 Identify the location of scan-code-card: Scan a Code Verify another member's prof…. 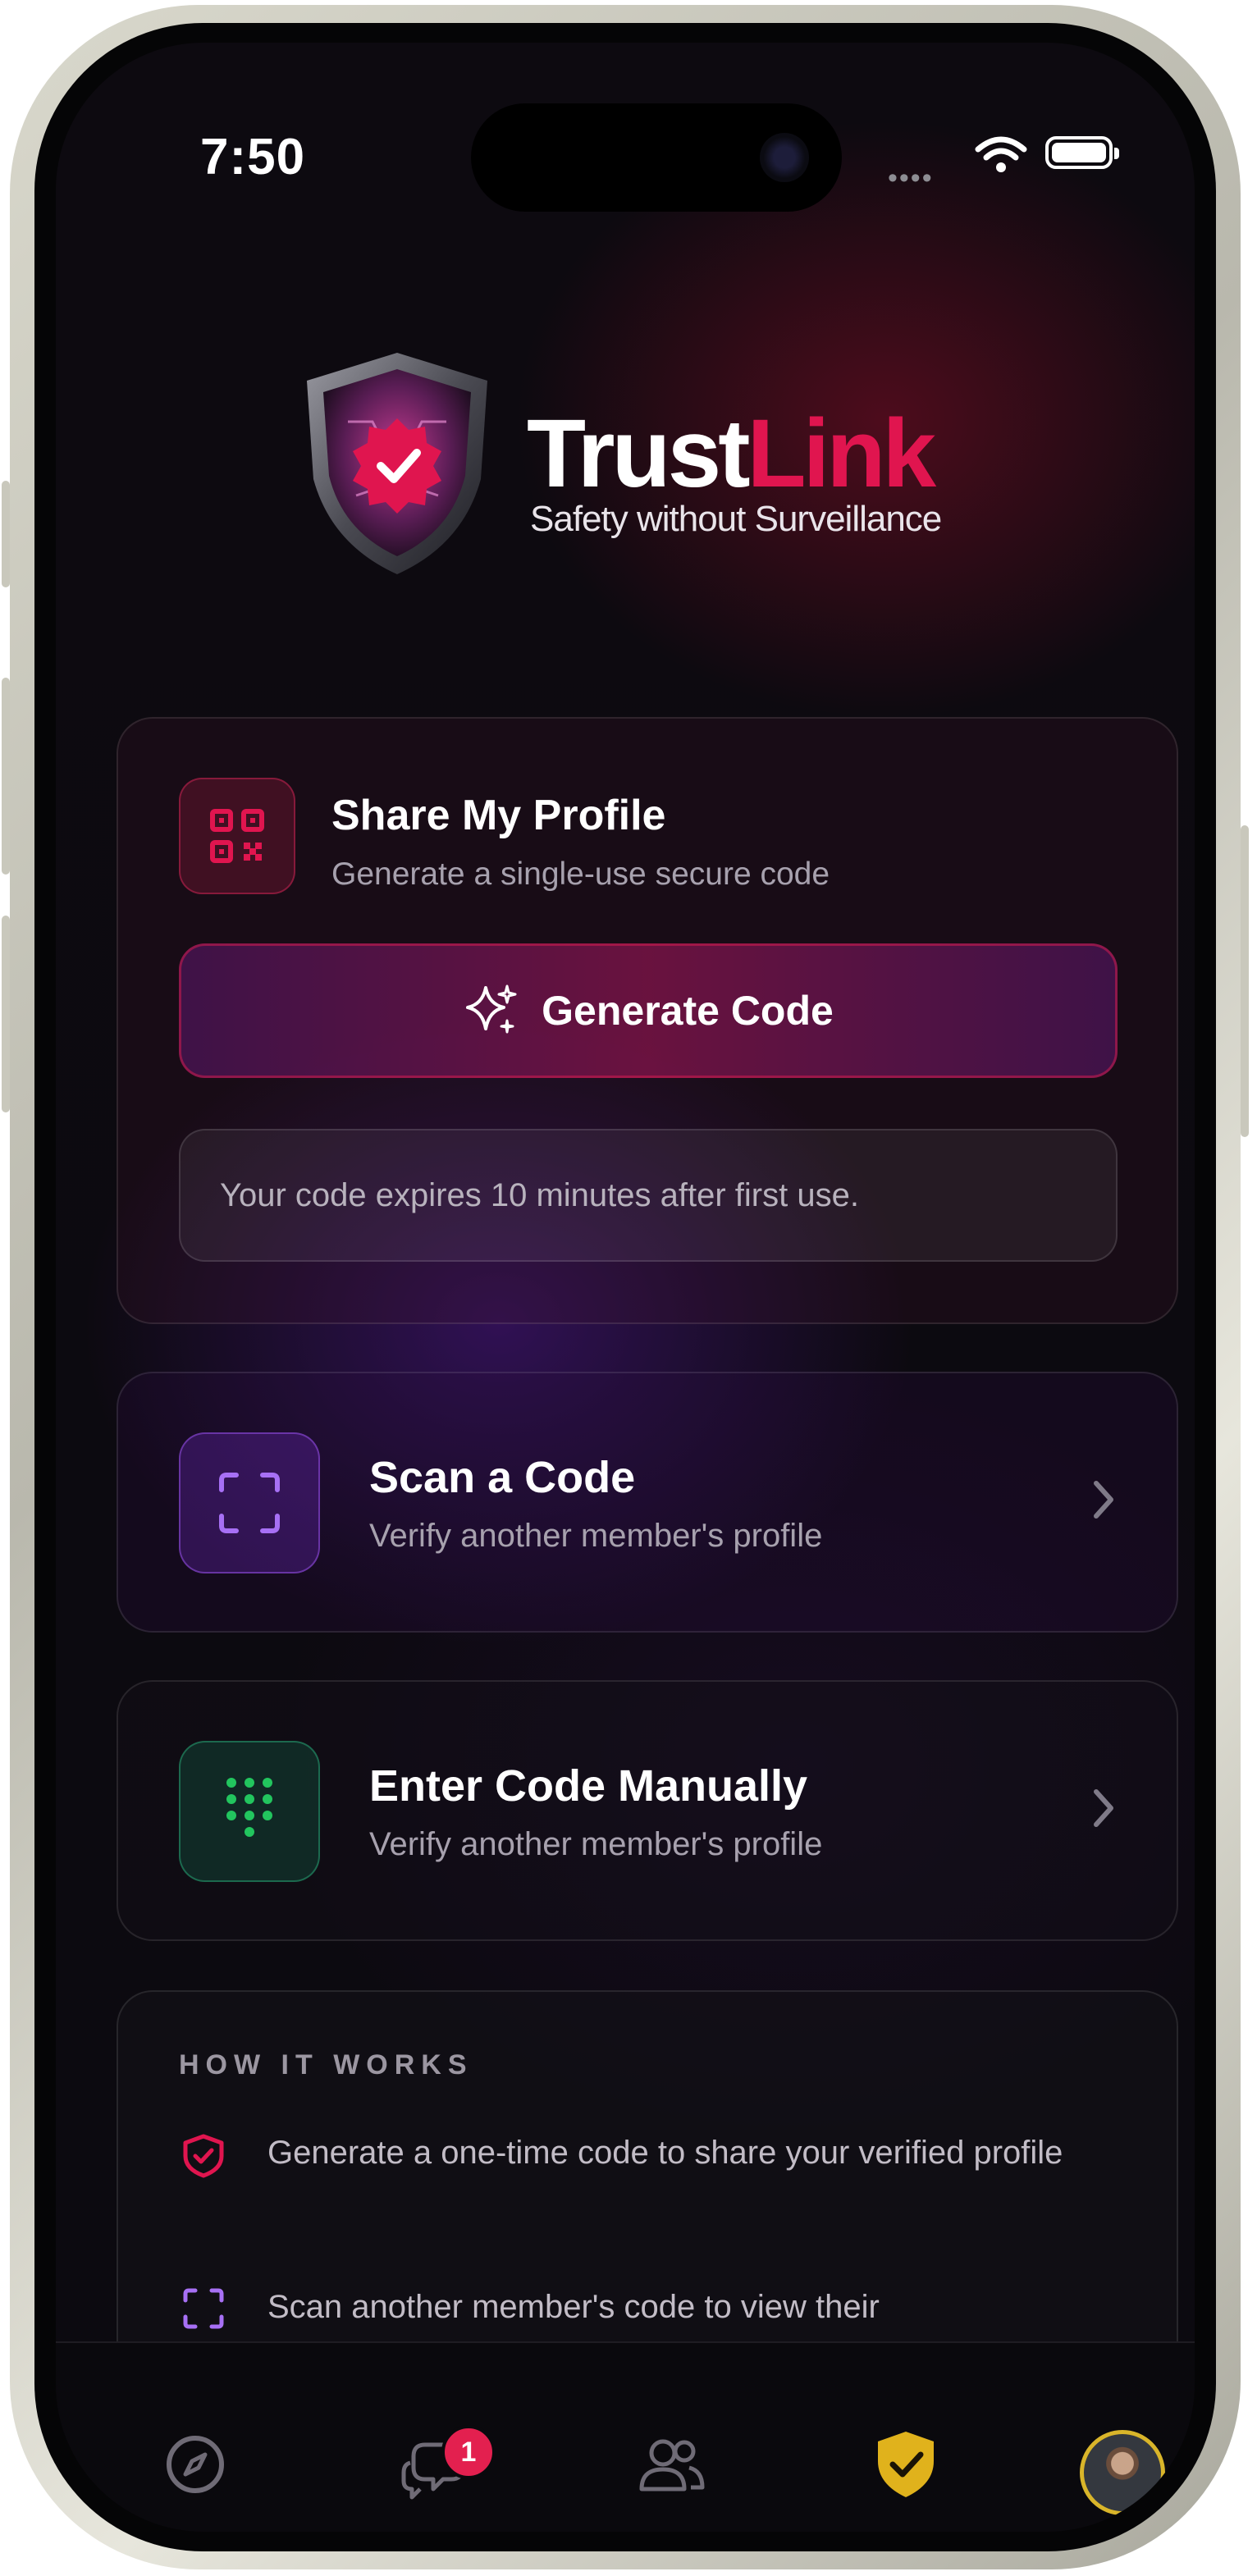
(647, 1503).